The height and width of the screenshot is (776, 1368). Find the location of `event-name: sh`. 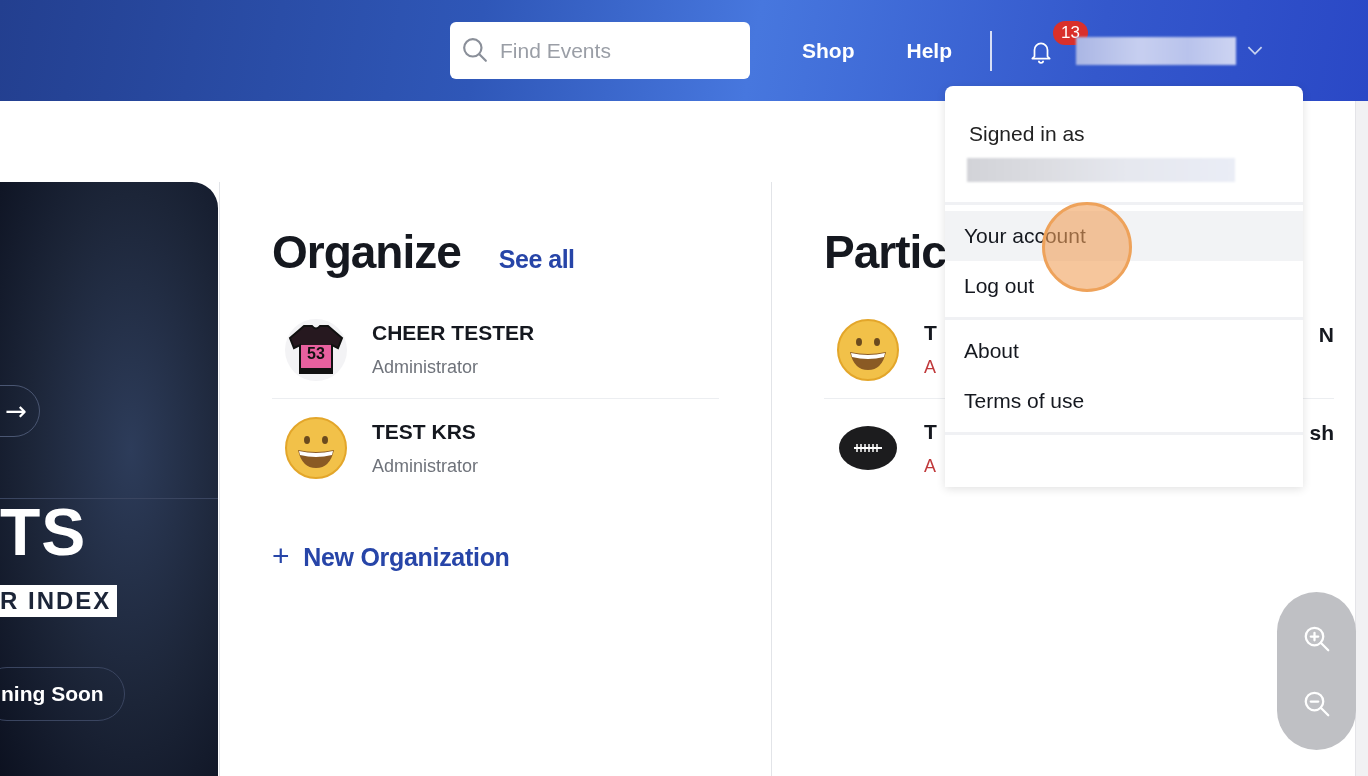

event-name: sh is located at coordinates (1321, 433).